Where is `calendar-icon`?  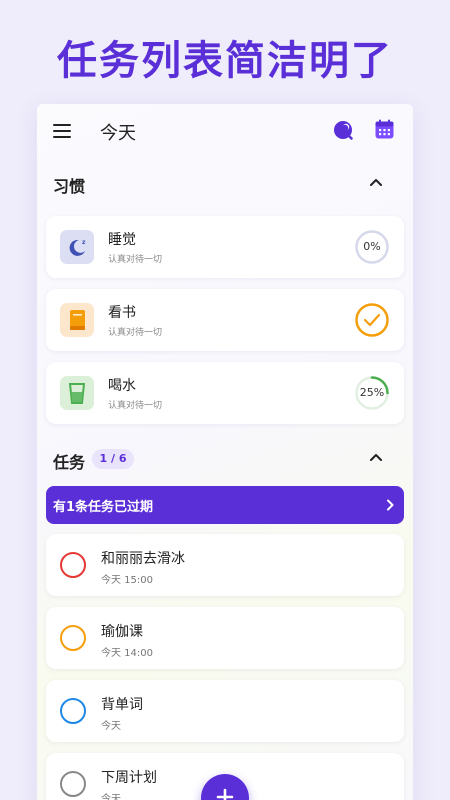
calendar-icon is located at coordinates (384, 129).